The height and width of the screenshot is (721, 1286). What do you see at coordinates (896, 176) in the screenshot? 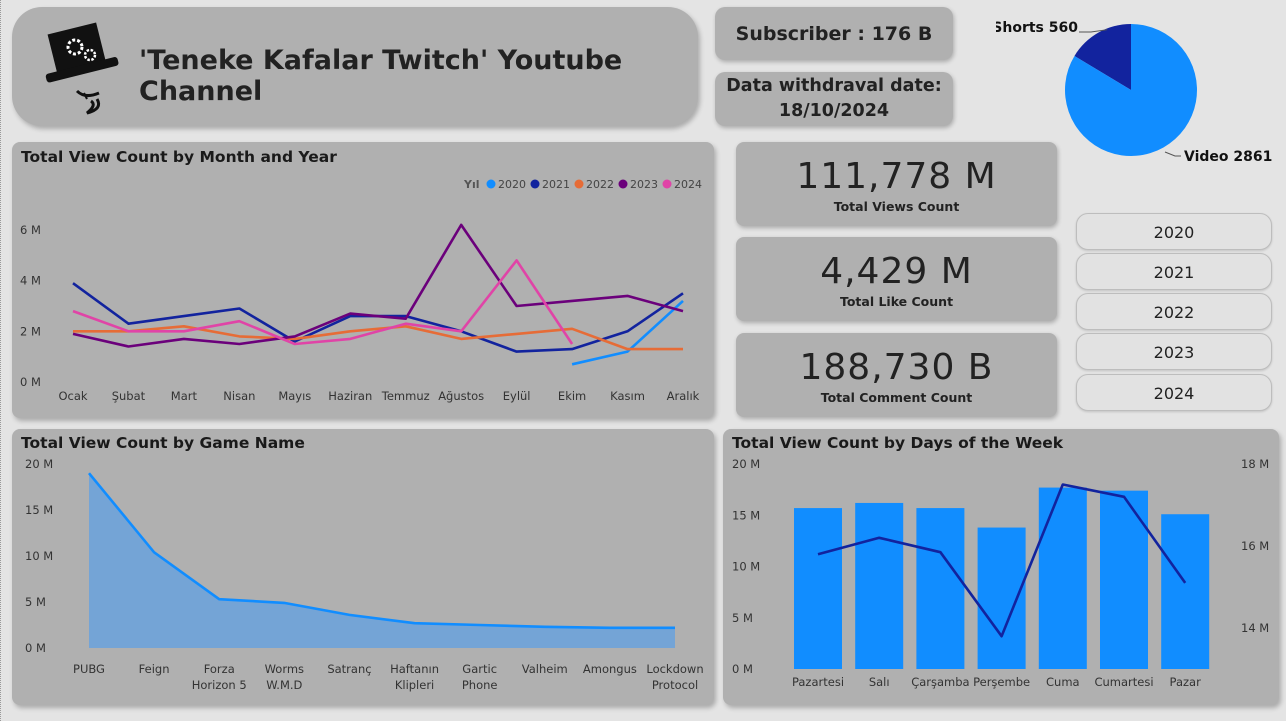
I see `kpi-value: 111,778 M` at bounding box center [896, 176].